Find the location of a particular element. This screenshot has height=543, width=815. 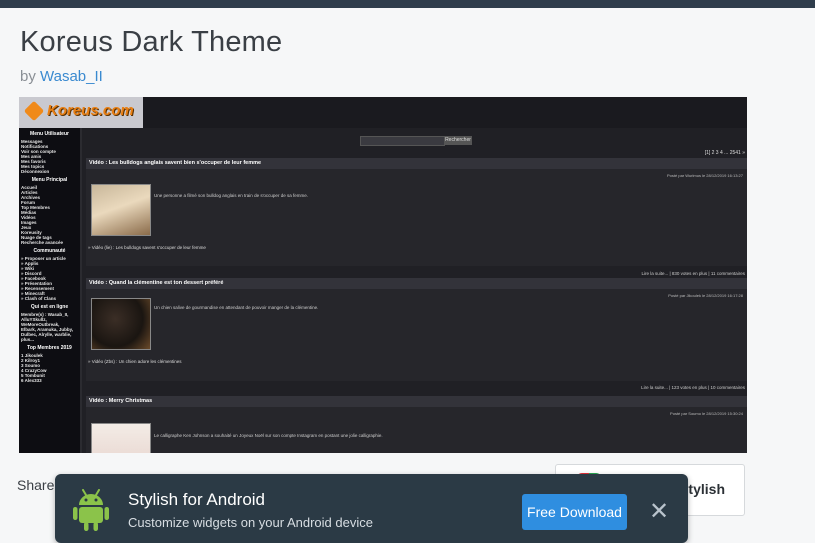

toast-title: Stylish for Android is located at coordinates (197, 499).